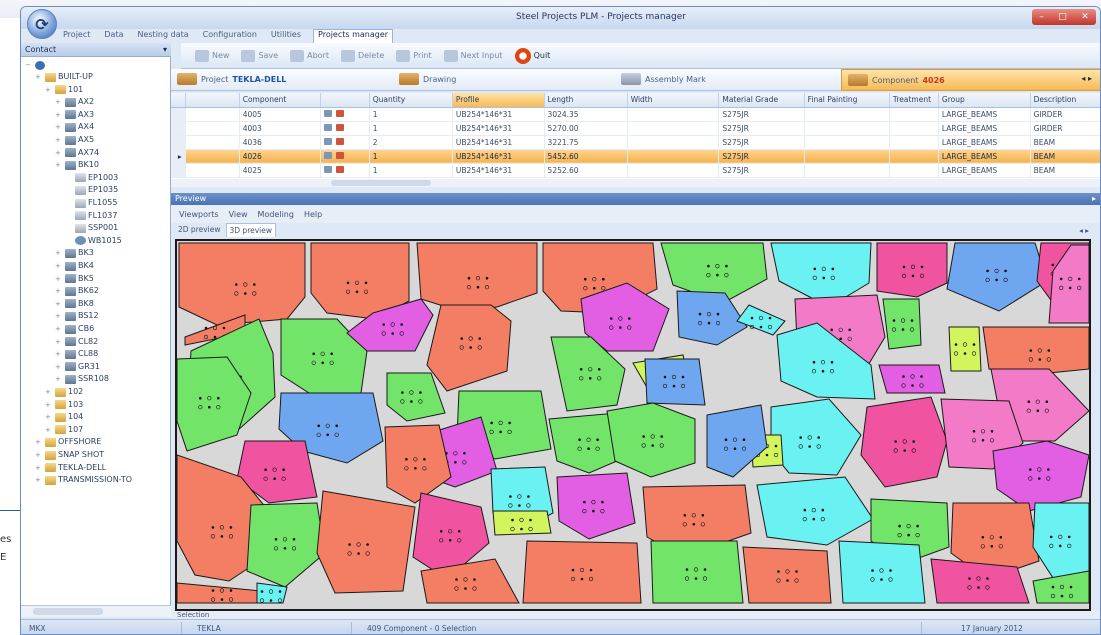  What do you see at coordinates (1084, 230) in the screenshot?
I see `preview-tab-nav: ◂ ▸` at bounding box center [1084, 230].